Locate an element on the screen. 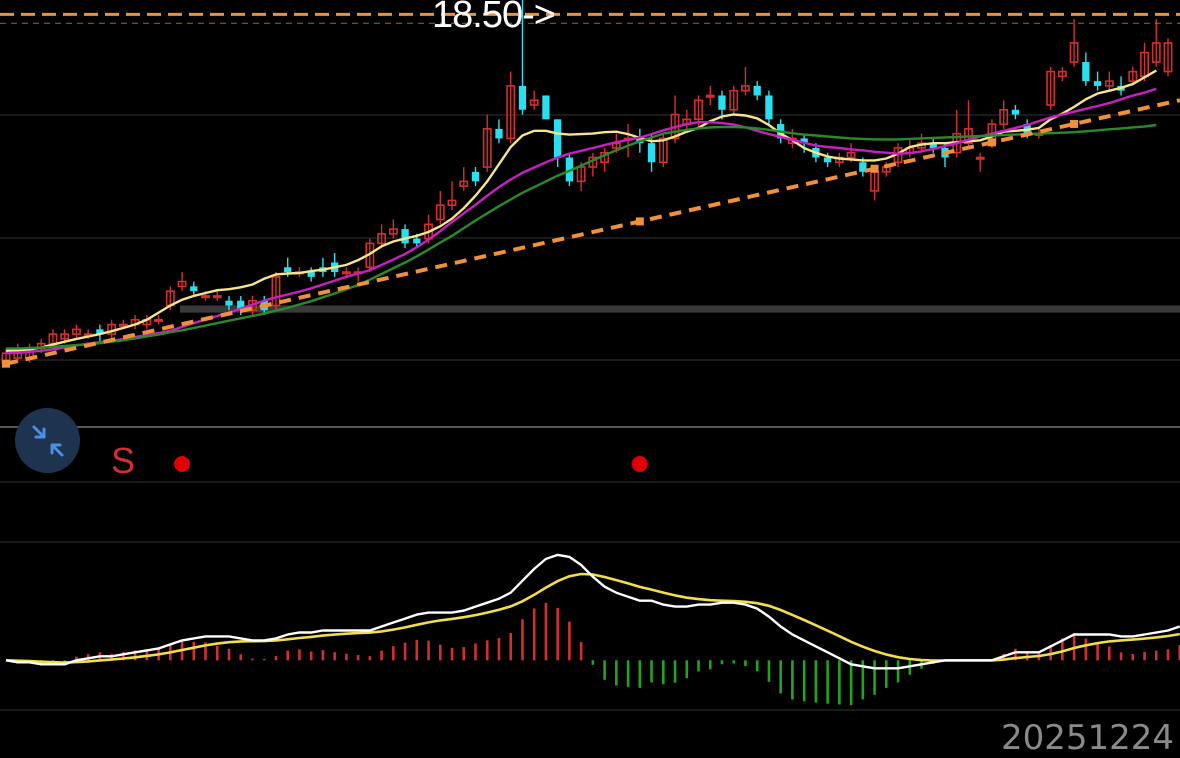 This screenshot has width=1180, height=758. sell-signal-label: S is located at coordinates (123, 460).